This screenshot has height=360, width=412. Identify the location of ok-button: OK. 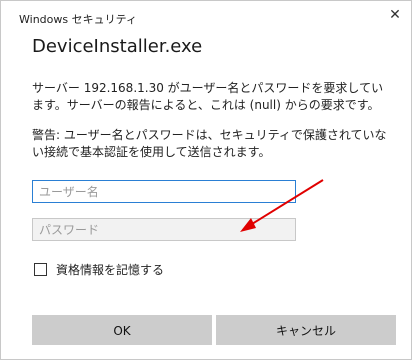
(122, 330).